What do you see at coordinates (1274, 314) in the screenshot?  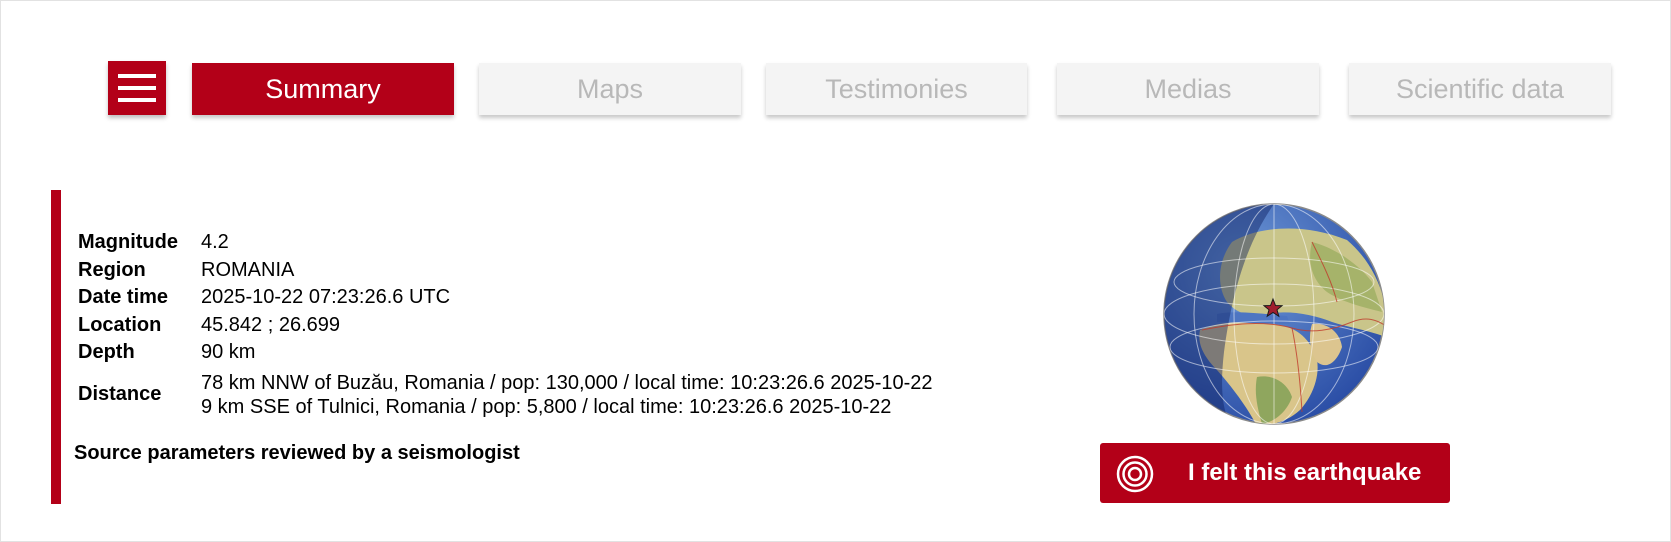 I see `globe-epicenter-map` at bounding box center [1274, 314].